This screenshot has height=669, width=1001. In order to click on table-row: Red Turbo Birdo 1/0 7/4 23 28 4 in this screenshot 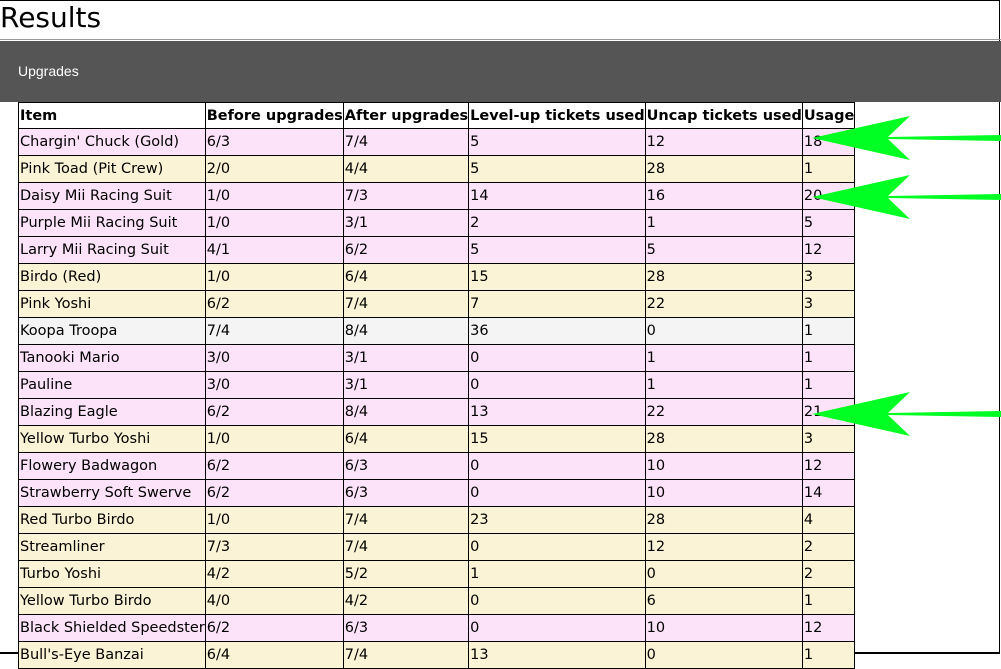, I will do `click(437, 520)`.